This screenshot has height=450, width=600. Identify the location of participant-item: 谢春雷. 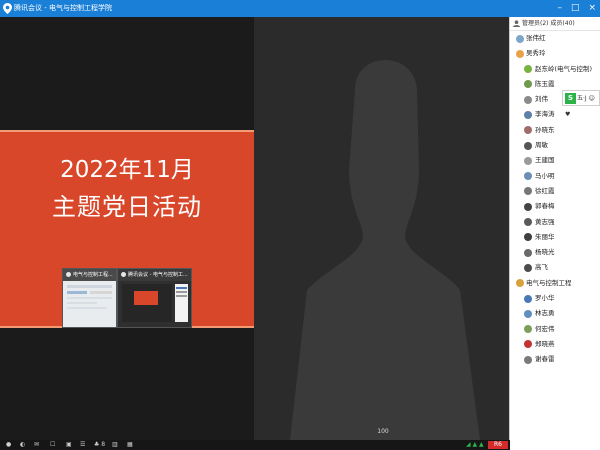
(555, 359).